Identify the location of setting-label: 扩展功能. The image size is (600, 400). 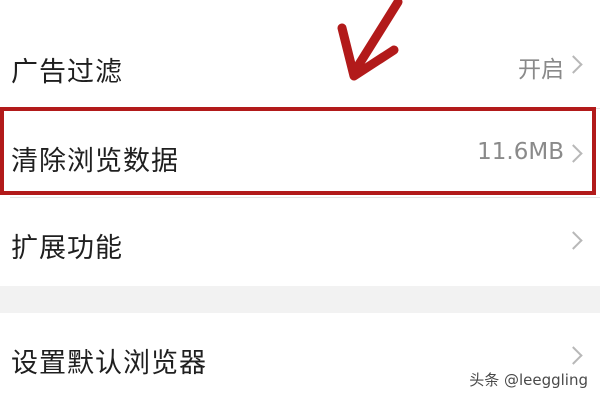
(67, 248).